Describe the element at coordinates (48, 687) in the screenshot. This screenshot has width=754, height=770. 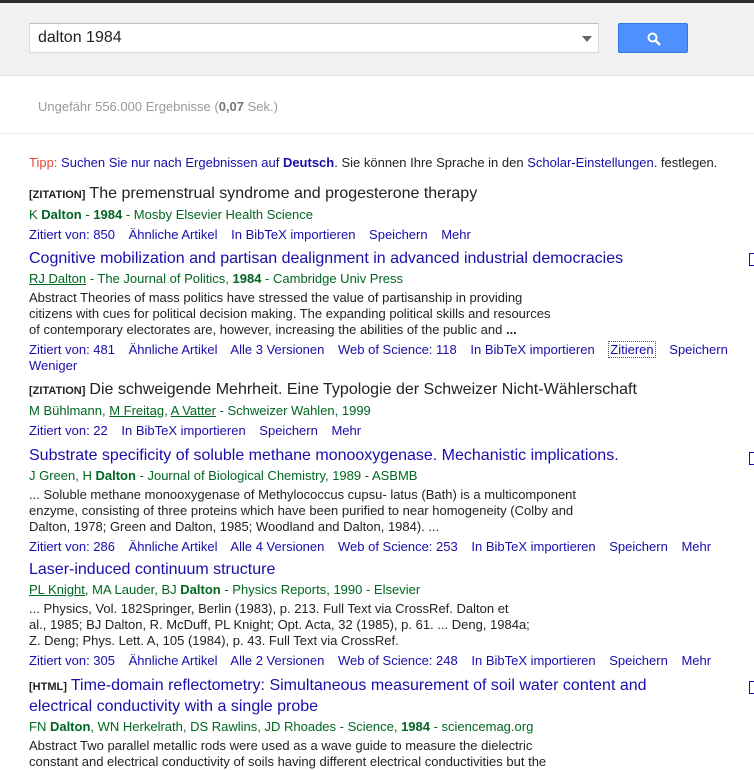
I see `result-tag: [HTML]` at that location.